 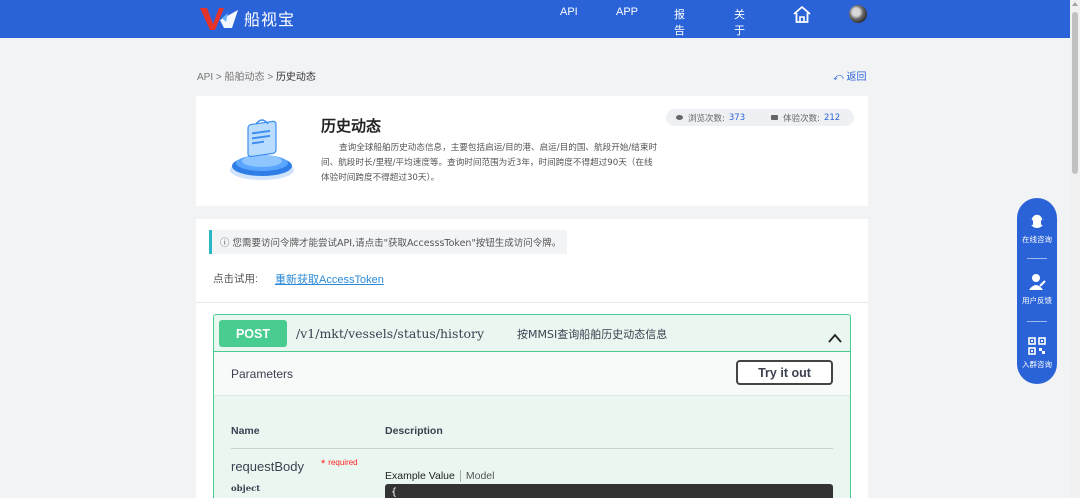 I want to click on api-illustration-icon, so click(x=262, y=149).